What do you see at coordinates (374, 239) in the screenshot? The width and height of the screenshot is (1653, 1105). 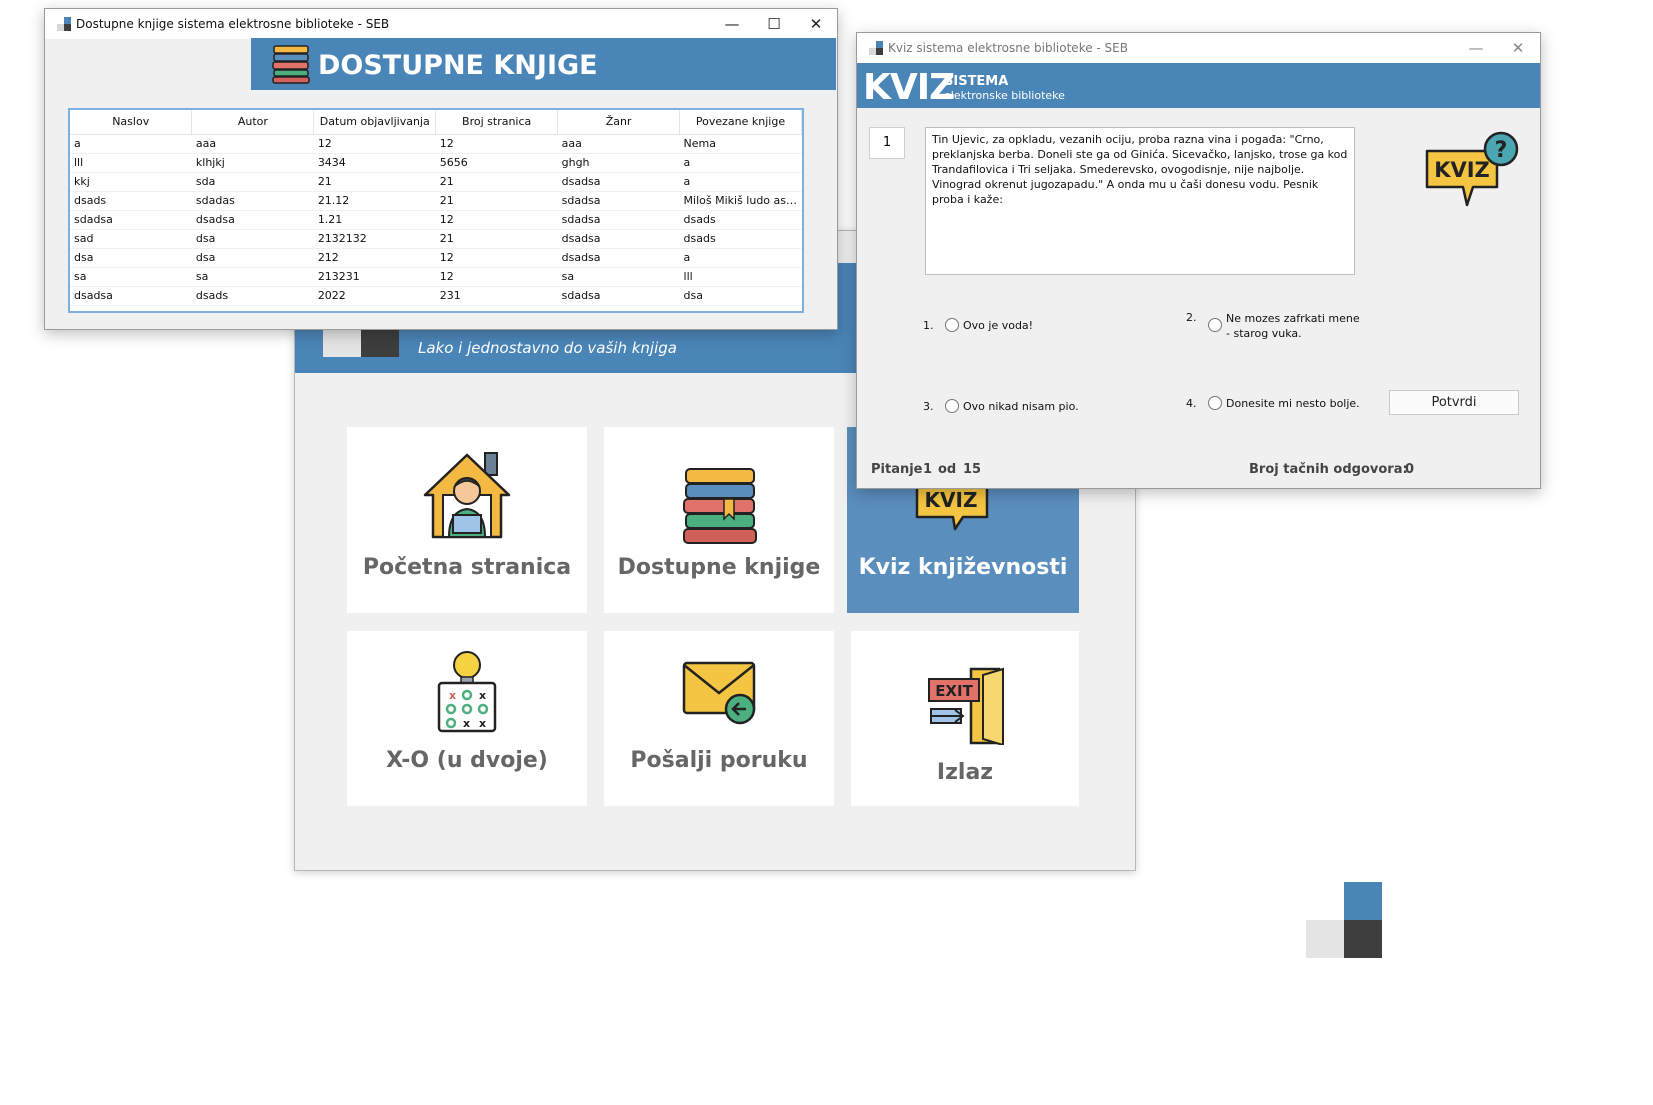 I see `table-cell: 2132132` at bounding box center [374, 239].